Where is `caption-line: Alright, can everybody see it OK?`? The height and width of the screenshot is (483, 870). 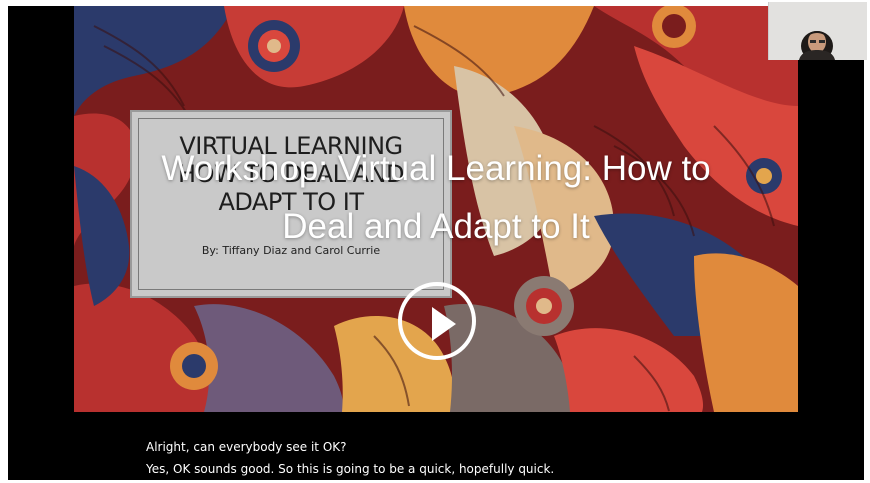
caption-line: Alright, can everybody see it OK? is located at coordinates (246, 447).